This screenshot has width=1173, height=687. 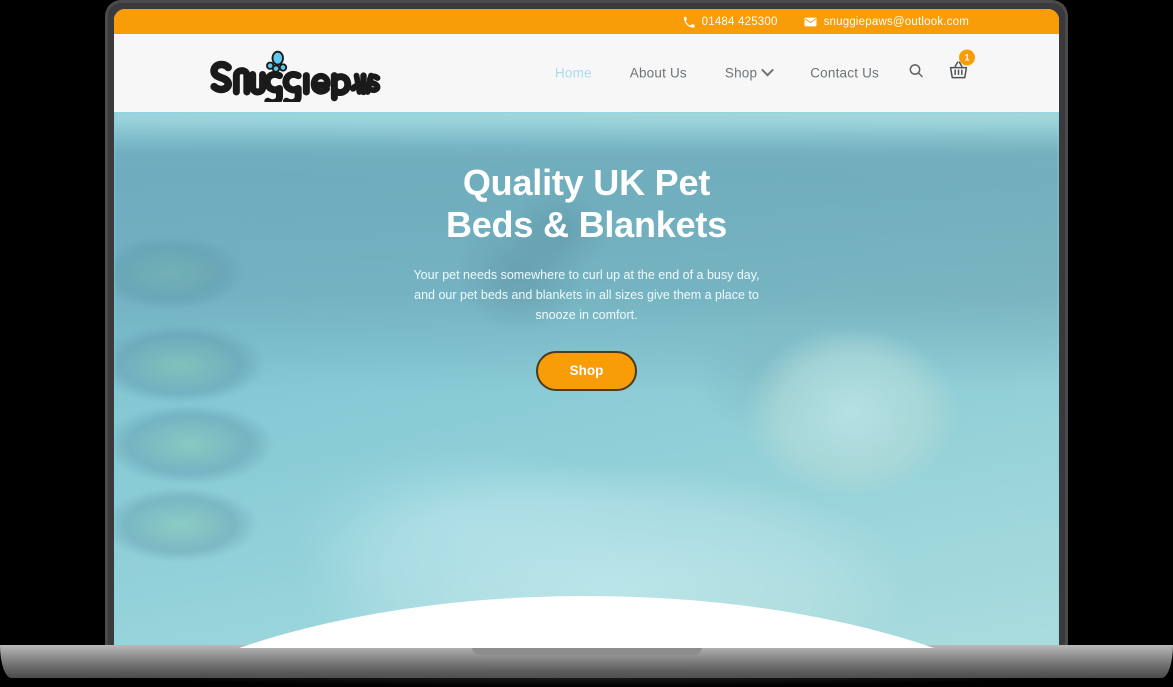 I want to click on search-icon, so click(x=916, y=73).